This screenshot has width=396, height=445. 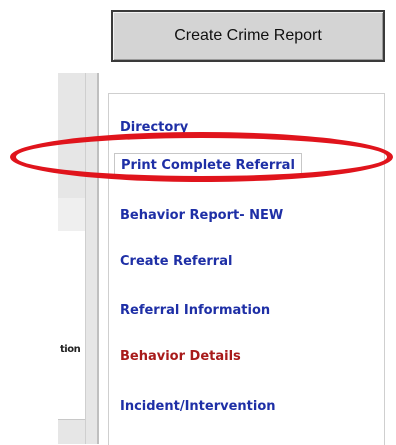 What do you see at coordinates (180, 356) in the screenshot?
I see `menu-item-behavior-details: Behavior Details` at bounding box center [180, 356].